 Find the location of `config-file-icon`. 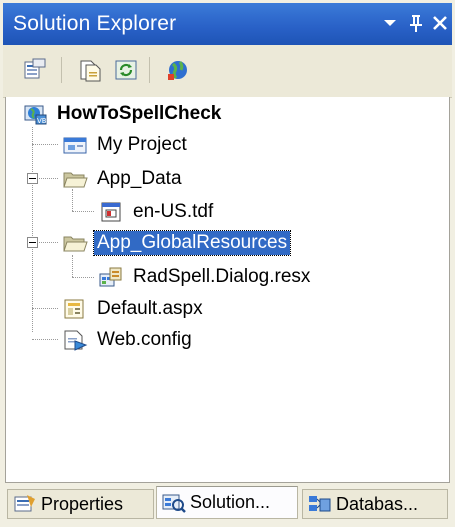

config-file-icon is located at coordinates (75, 340).